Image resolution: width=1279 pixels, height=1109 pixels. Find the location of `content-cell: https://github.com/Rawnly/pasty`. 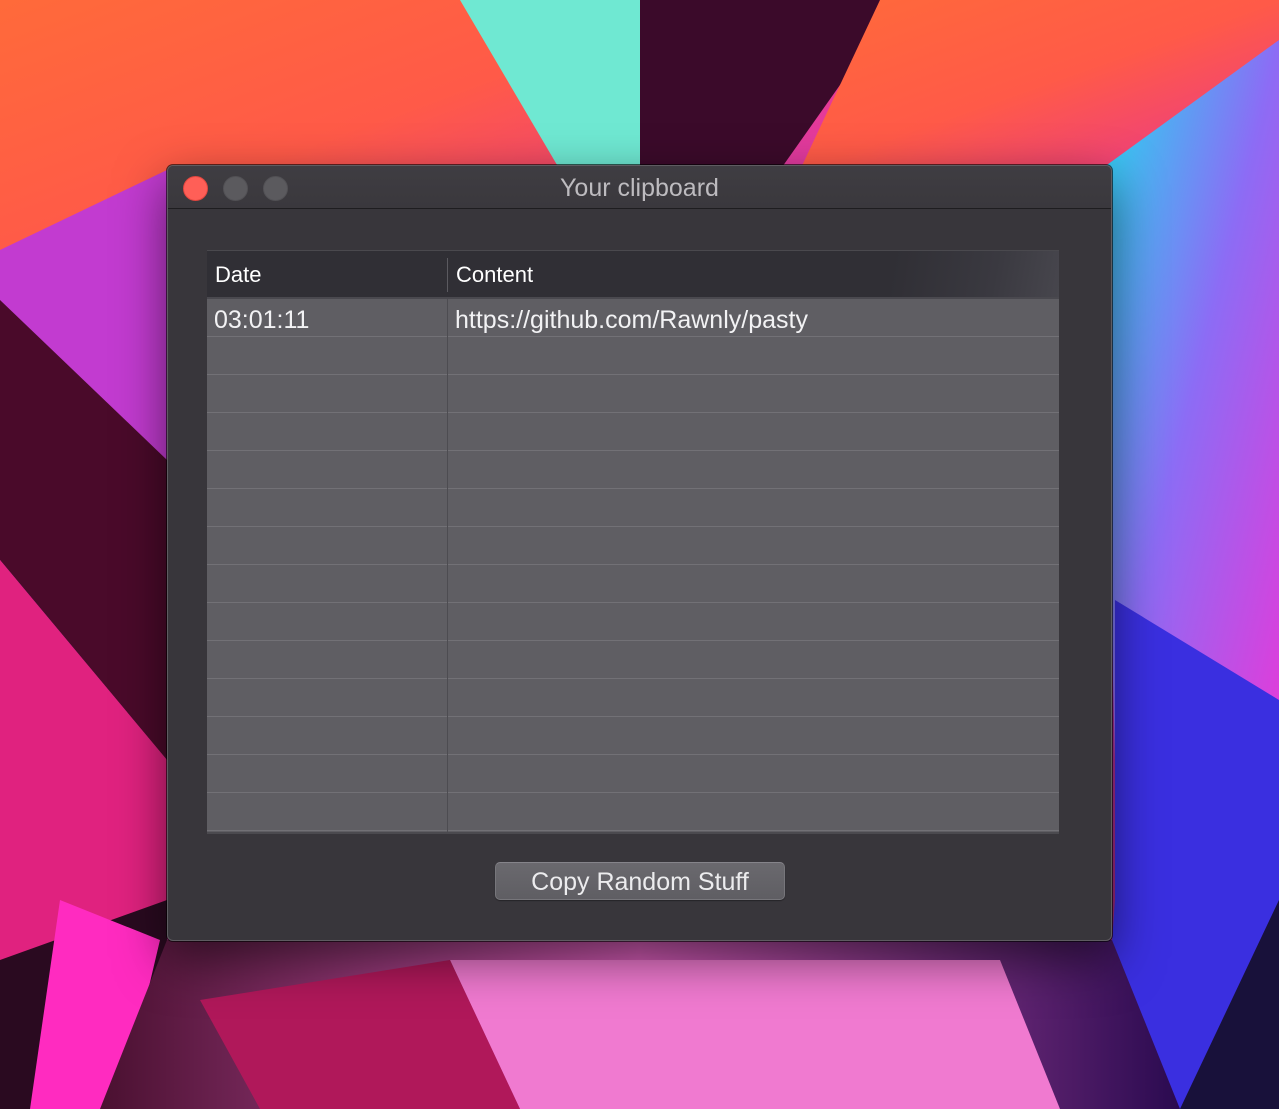

content-cell: https://github.com/Rawnly/pasty is located at coordinates (631, 320).